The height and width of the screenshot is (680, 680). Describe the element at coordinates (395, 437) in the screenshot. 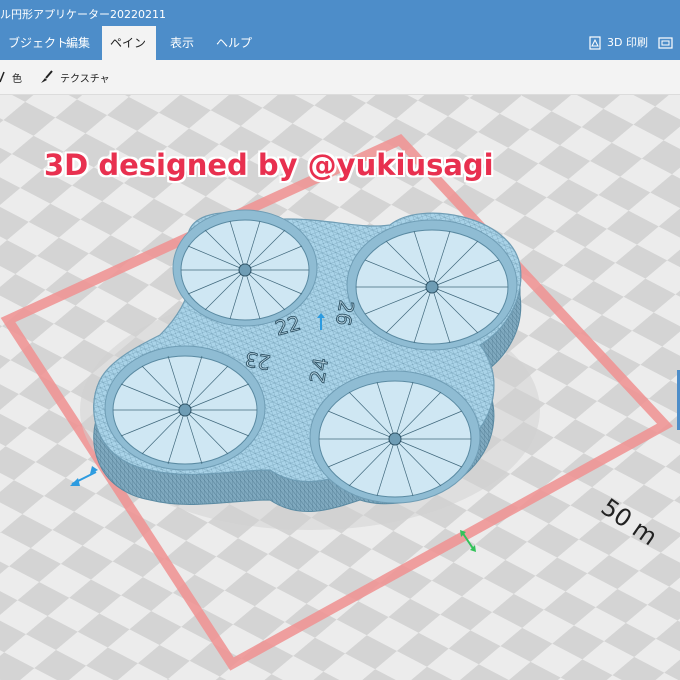

I see `well-bottom-right` at that location.